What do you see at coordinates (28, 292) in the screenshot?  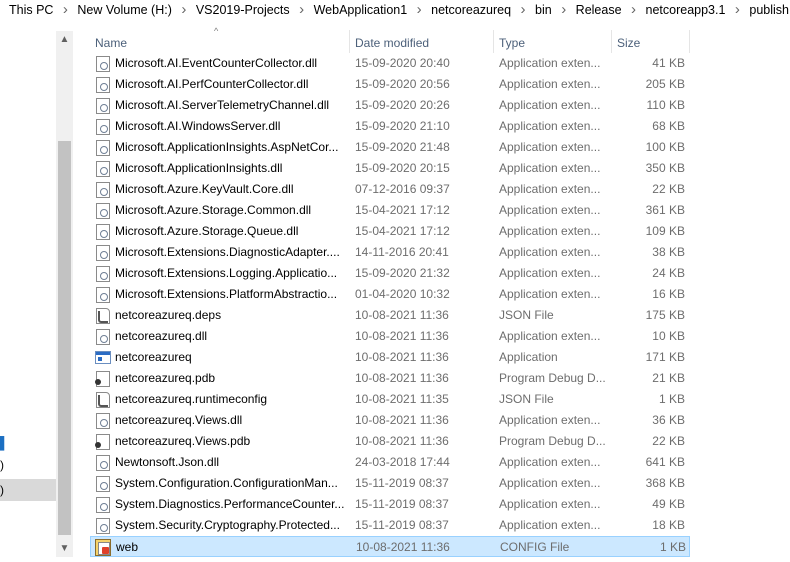 I see `navigation-pane: ▌ ) )` at bounding box center [28, 292].